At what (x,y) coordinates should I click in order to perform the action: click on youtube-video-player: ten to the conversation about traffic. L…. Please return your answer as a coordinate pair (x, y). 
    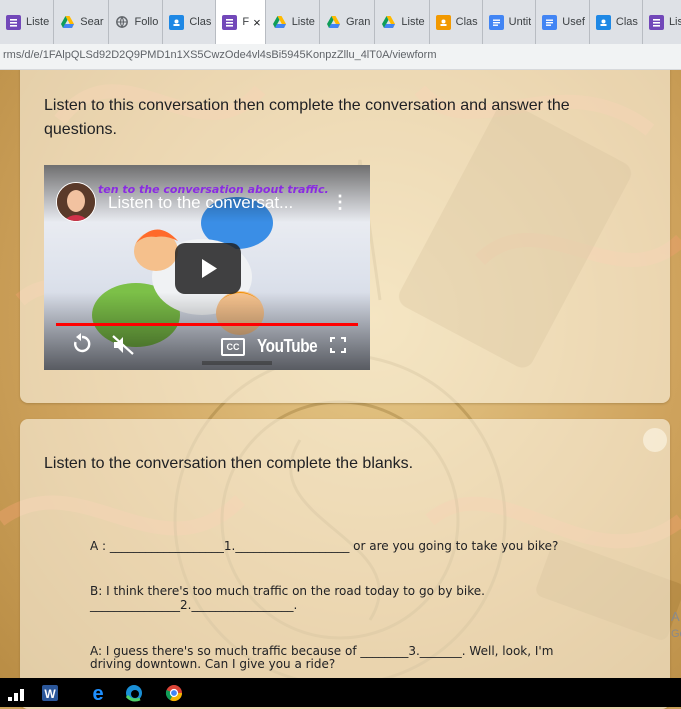
    Looking at the image, I should click on (207, 267).